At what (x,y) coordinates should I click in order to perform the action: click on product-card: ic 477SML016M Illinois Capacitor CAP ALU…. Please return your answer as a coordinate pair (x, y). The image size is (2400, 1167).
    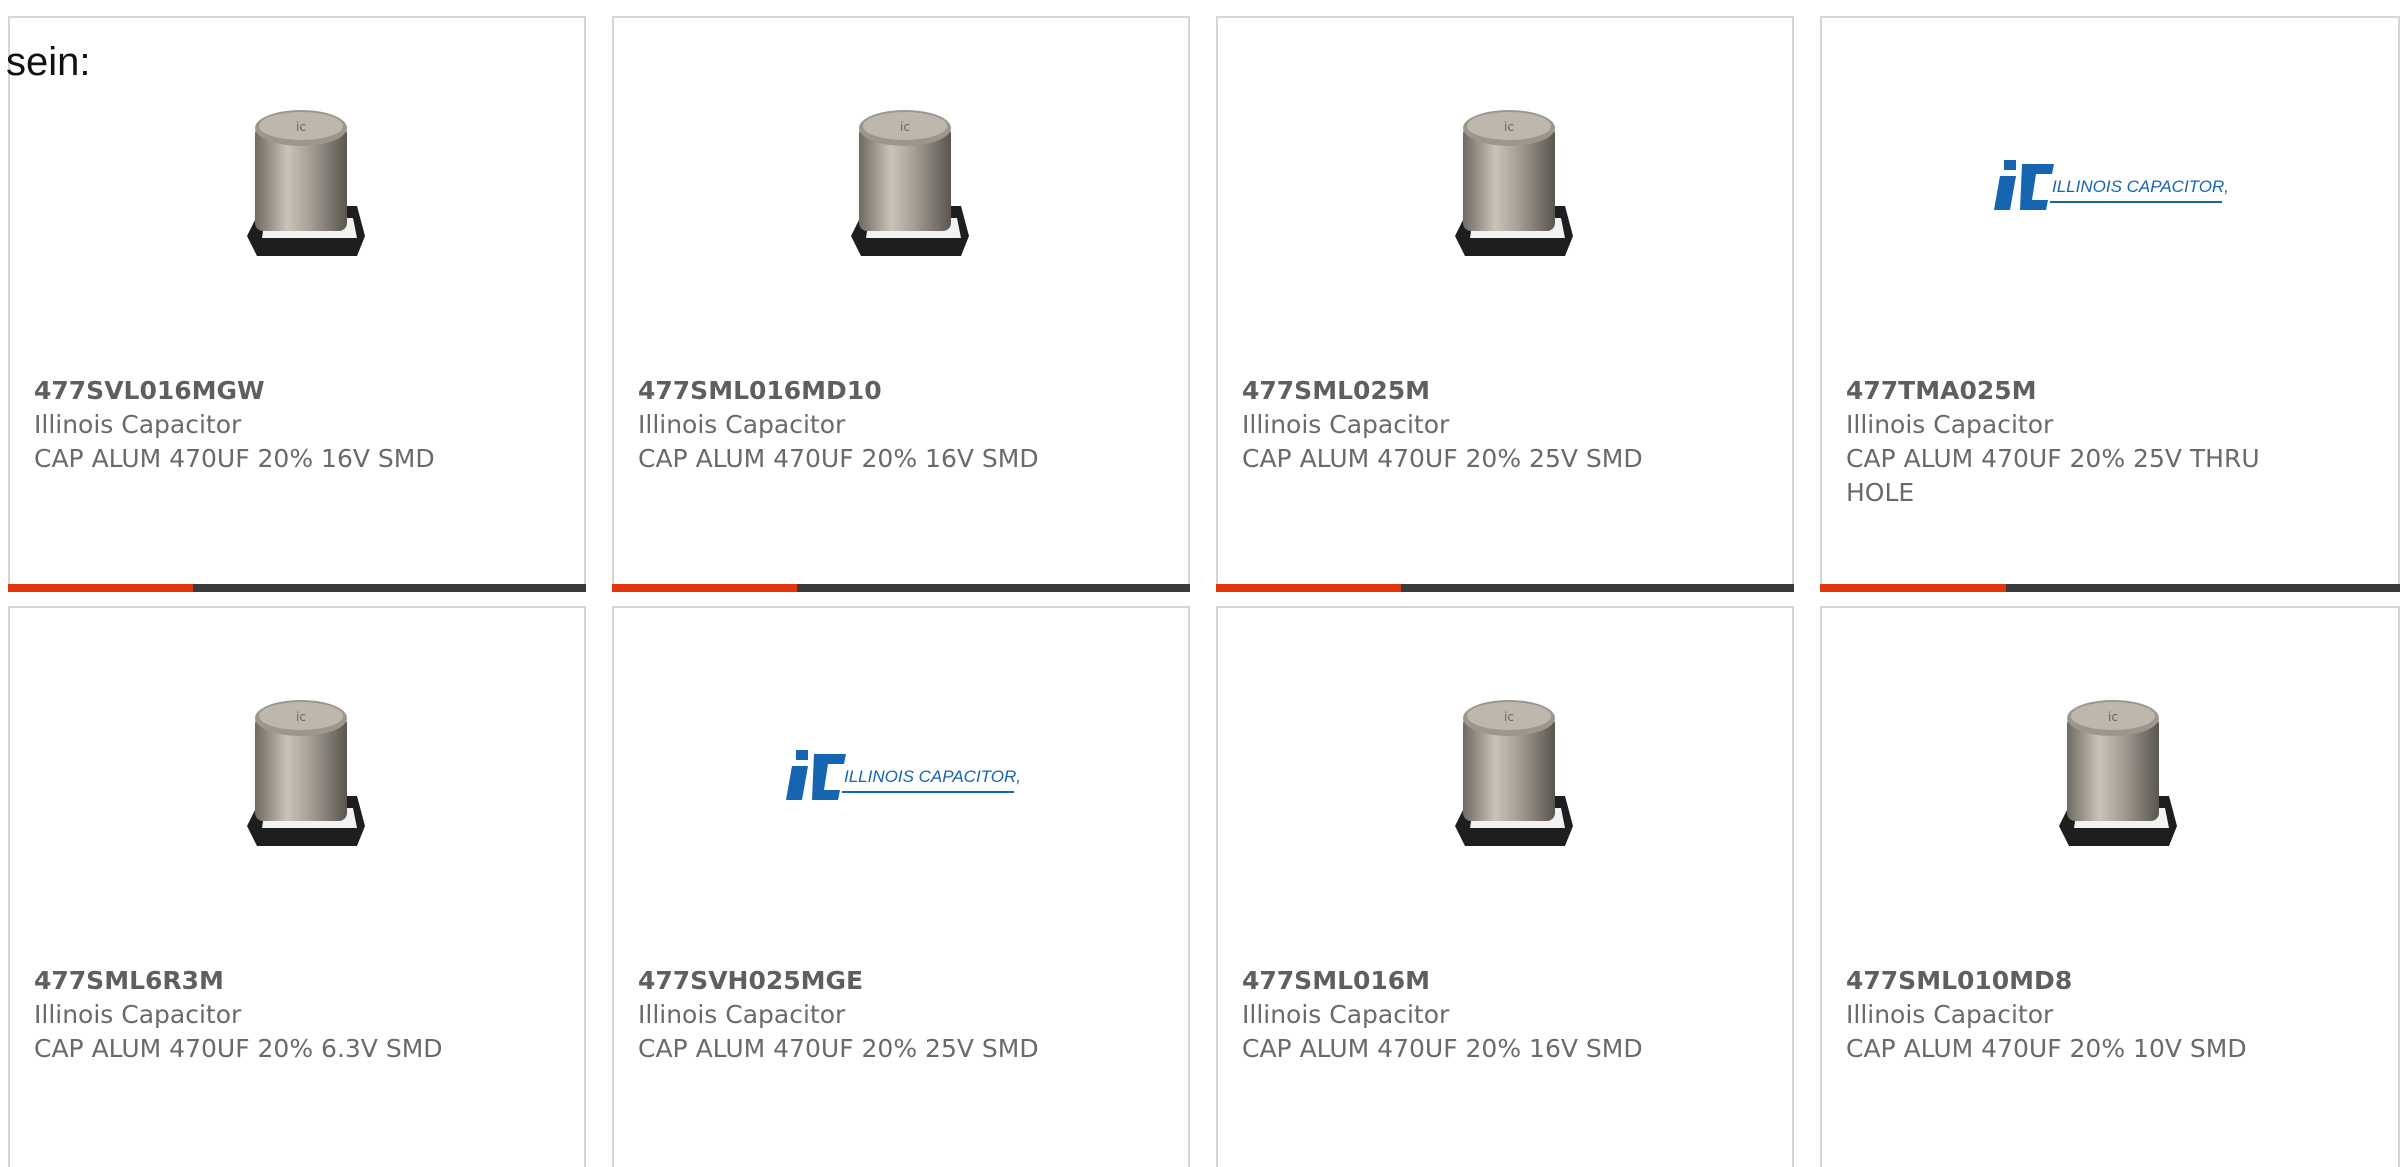
    Looking at the image, I should click on (1505, 886).